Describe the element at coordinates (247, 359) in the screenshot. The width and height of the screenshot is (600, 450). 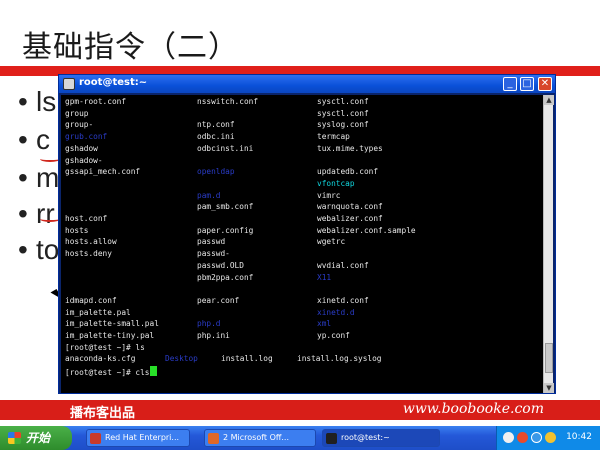
I see `file-entry: install.log` at that location.